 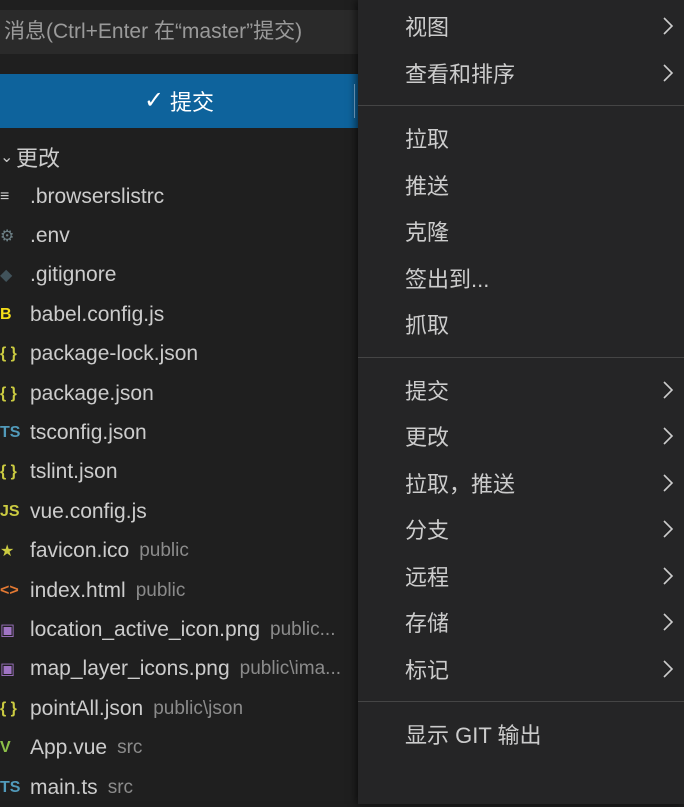 What do you see at coordinates (190, 314) in the screenshot?
I see `file-row: Bbabel.config.js` at bounding box center [190, 314].